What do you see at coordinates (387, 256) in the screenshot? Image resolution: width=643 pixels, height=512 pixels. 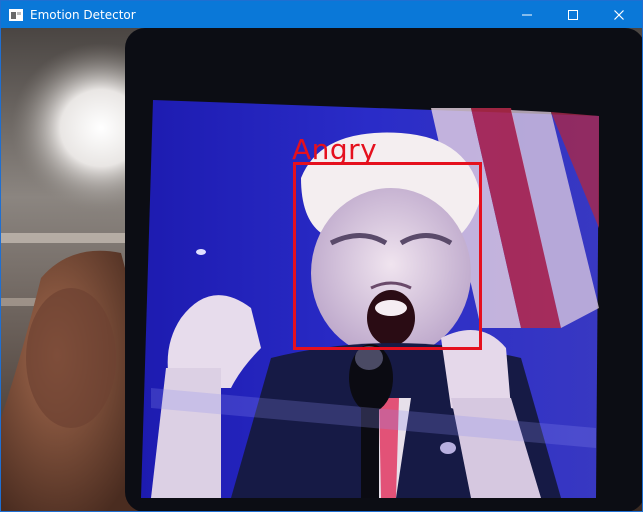 I see `face-bounding-box` at bounding box center [387, 256].